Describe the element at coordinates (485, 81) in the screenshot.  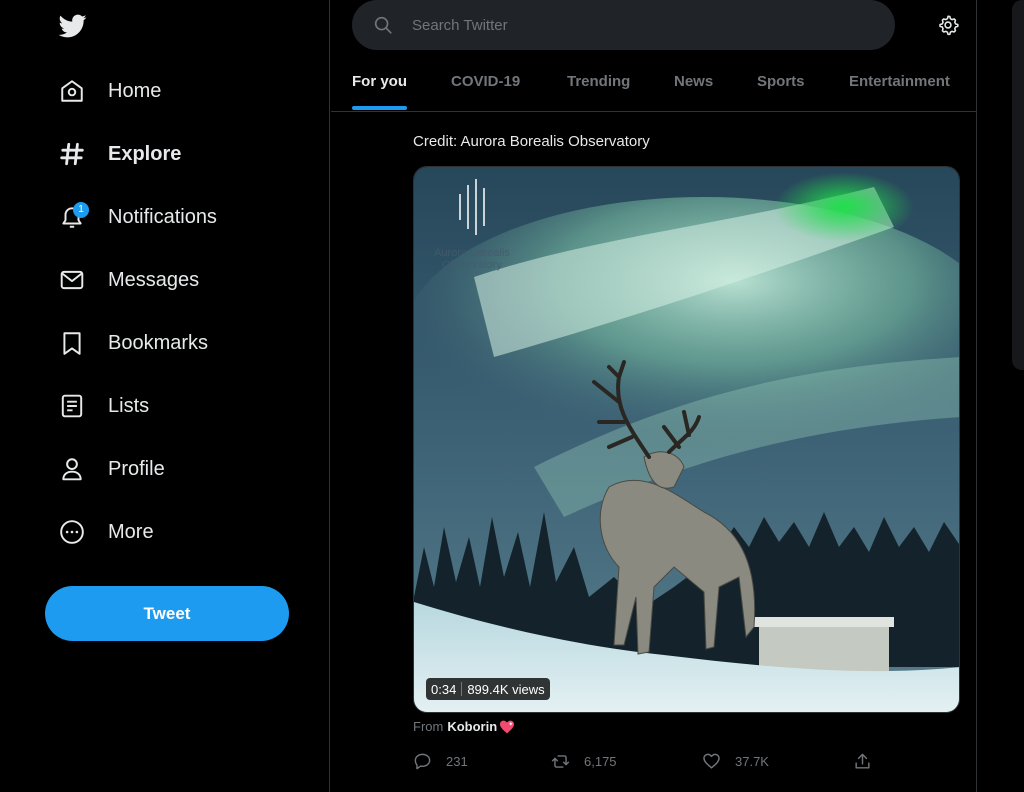
I see `tab-covid-19: COVID-19` at that location.